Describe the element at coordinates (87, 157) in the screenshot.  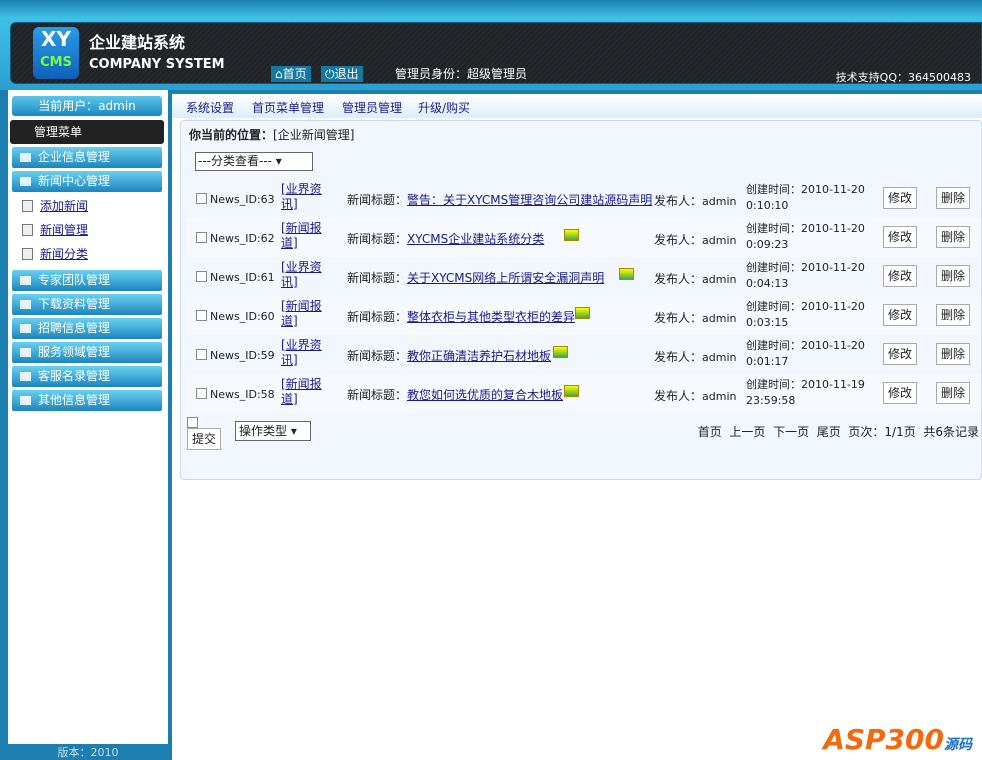
I see `sidebar-group: 企业信息管理` at that location.